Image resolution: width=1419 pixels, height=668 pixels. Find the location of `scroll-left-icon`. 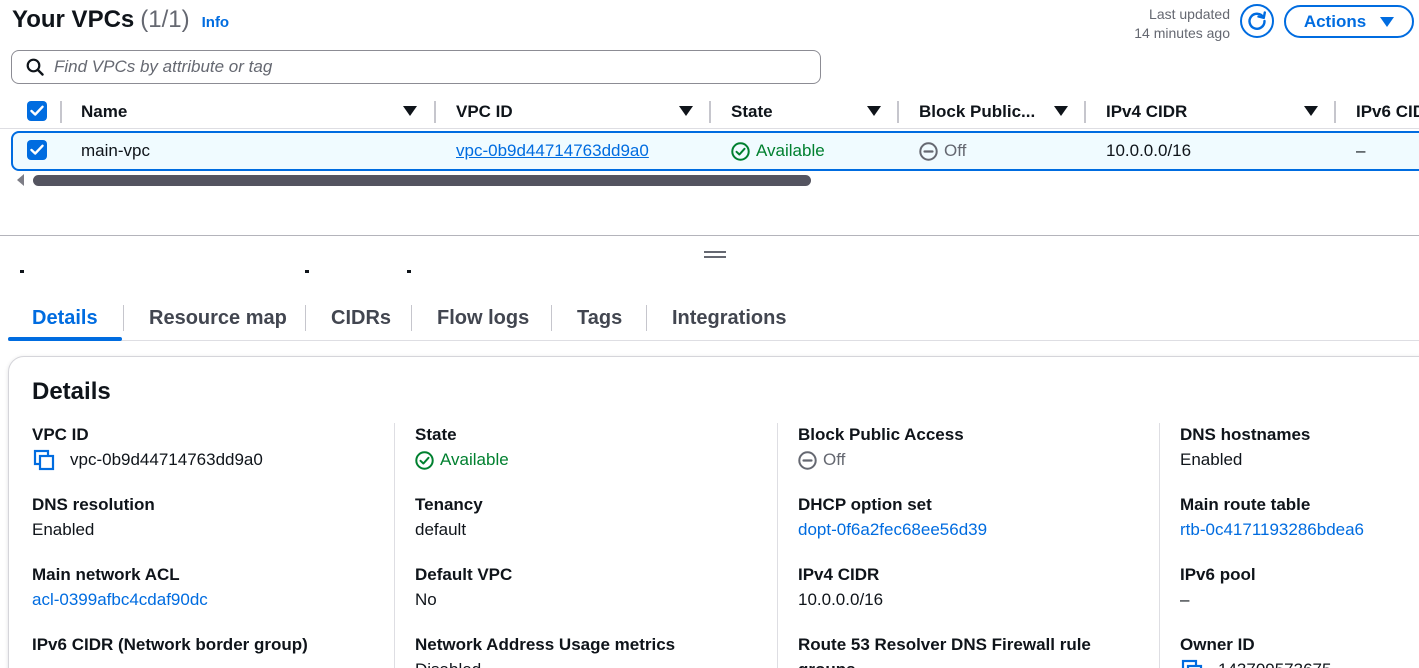

scroll-left-icon is located at coordinates (20, 180).